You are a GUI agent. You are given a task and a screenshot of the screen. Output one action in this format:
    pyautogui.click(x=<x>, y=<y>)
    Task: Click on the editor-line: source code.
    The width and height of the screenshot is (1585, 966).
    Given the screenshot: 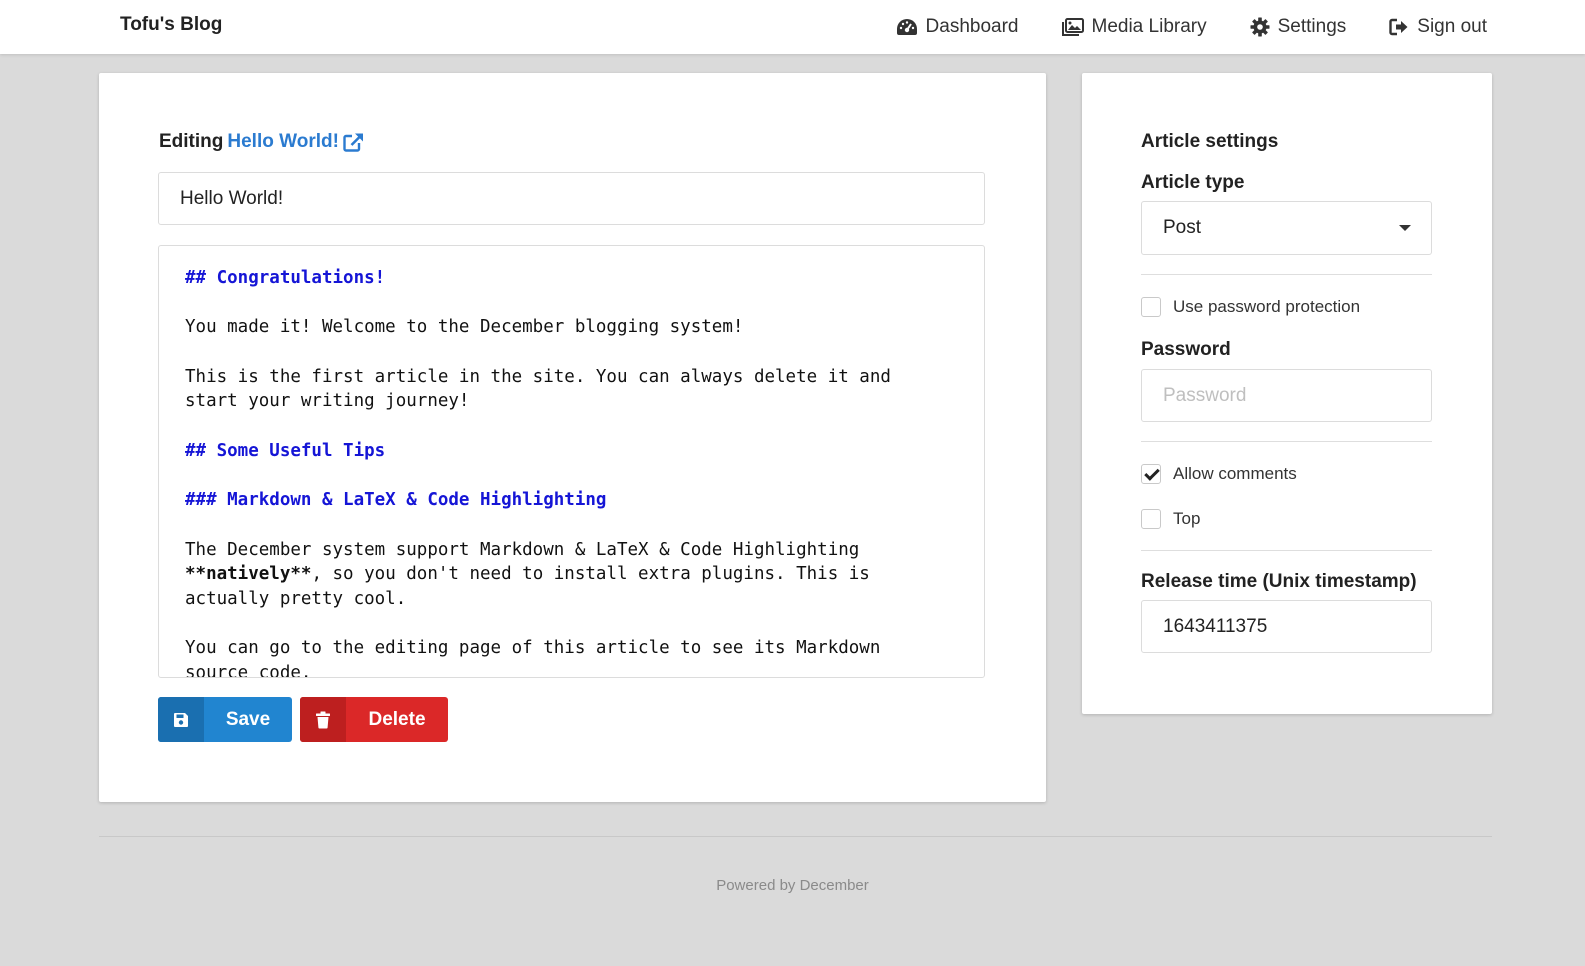 What is the action you would take?
    pyautogui.click(x=248, y=670)
    